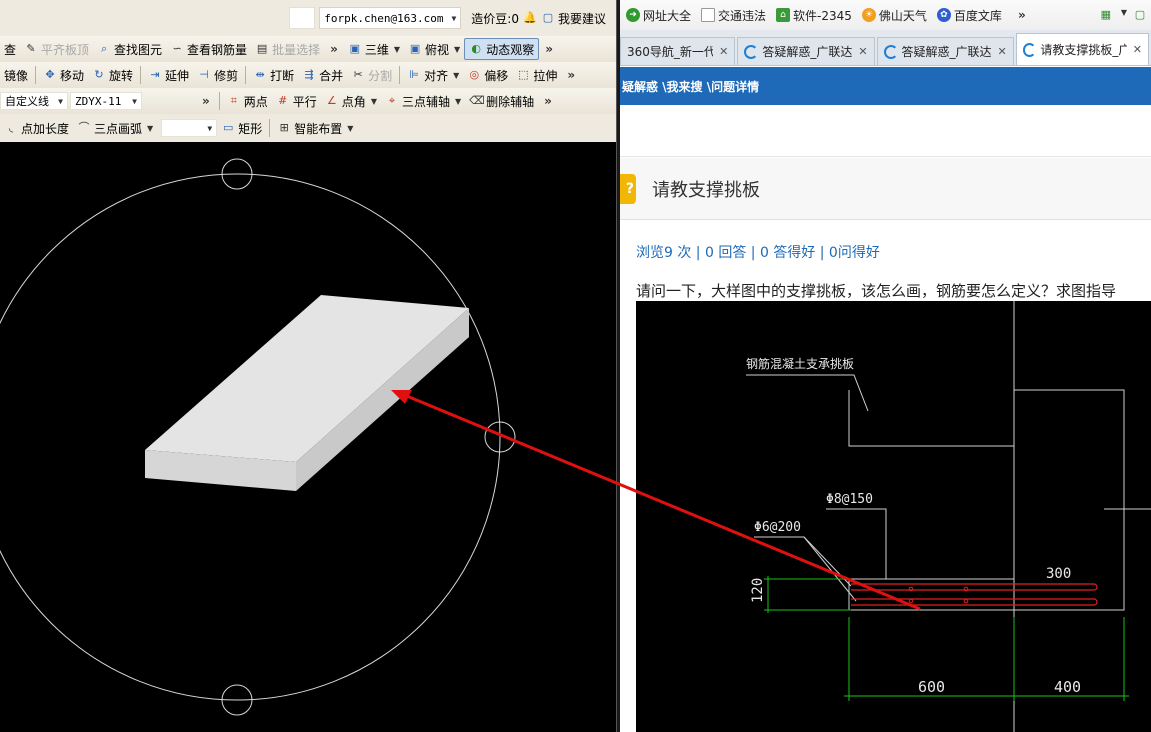 The image size is (1151, 732). I want to click on rectangle-button: ▭ 矩形, so click(241, 128).